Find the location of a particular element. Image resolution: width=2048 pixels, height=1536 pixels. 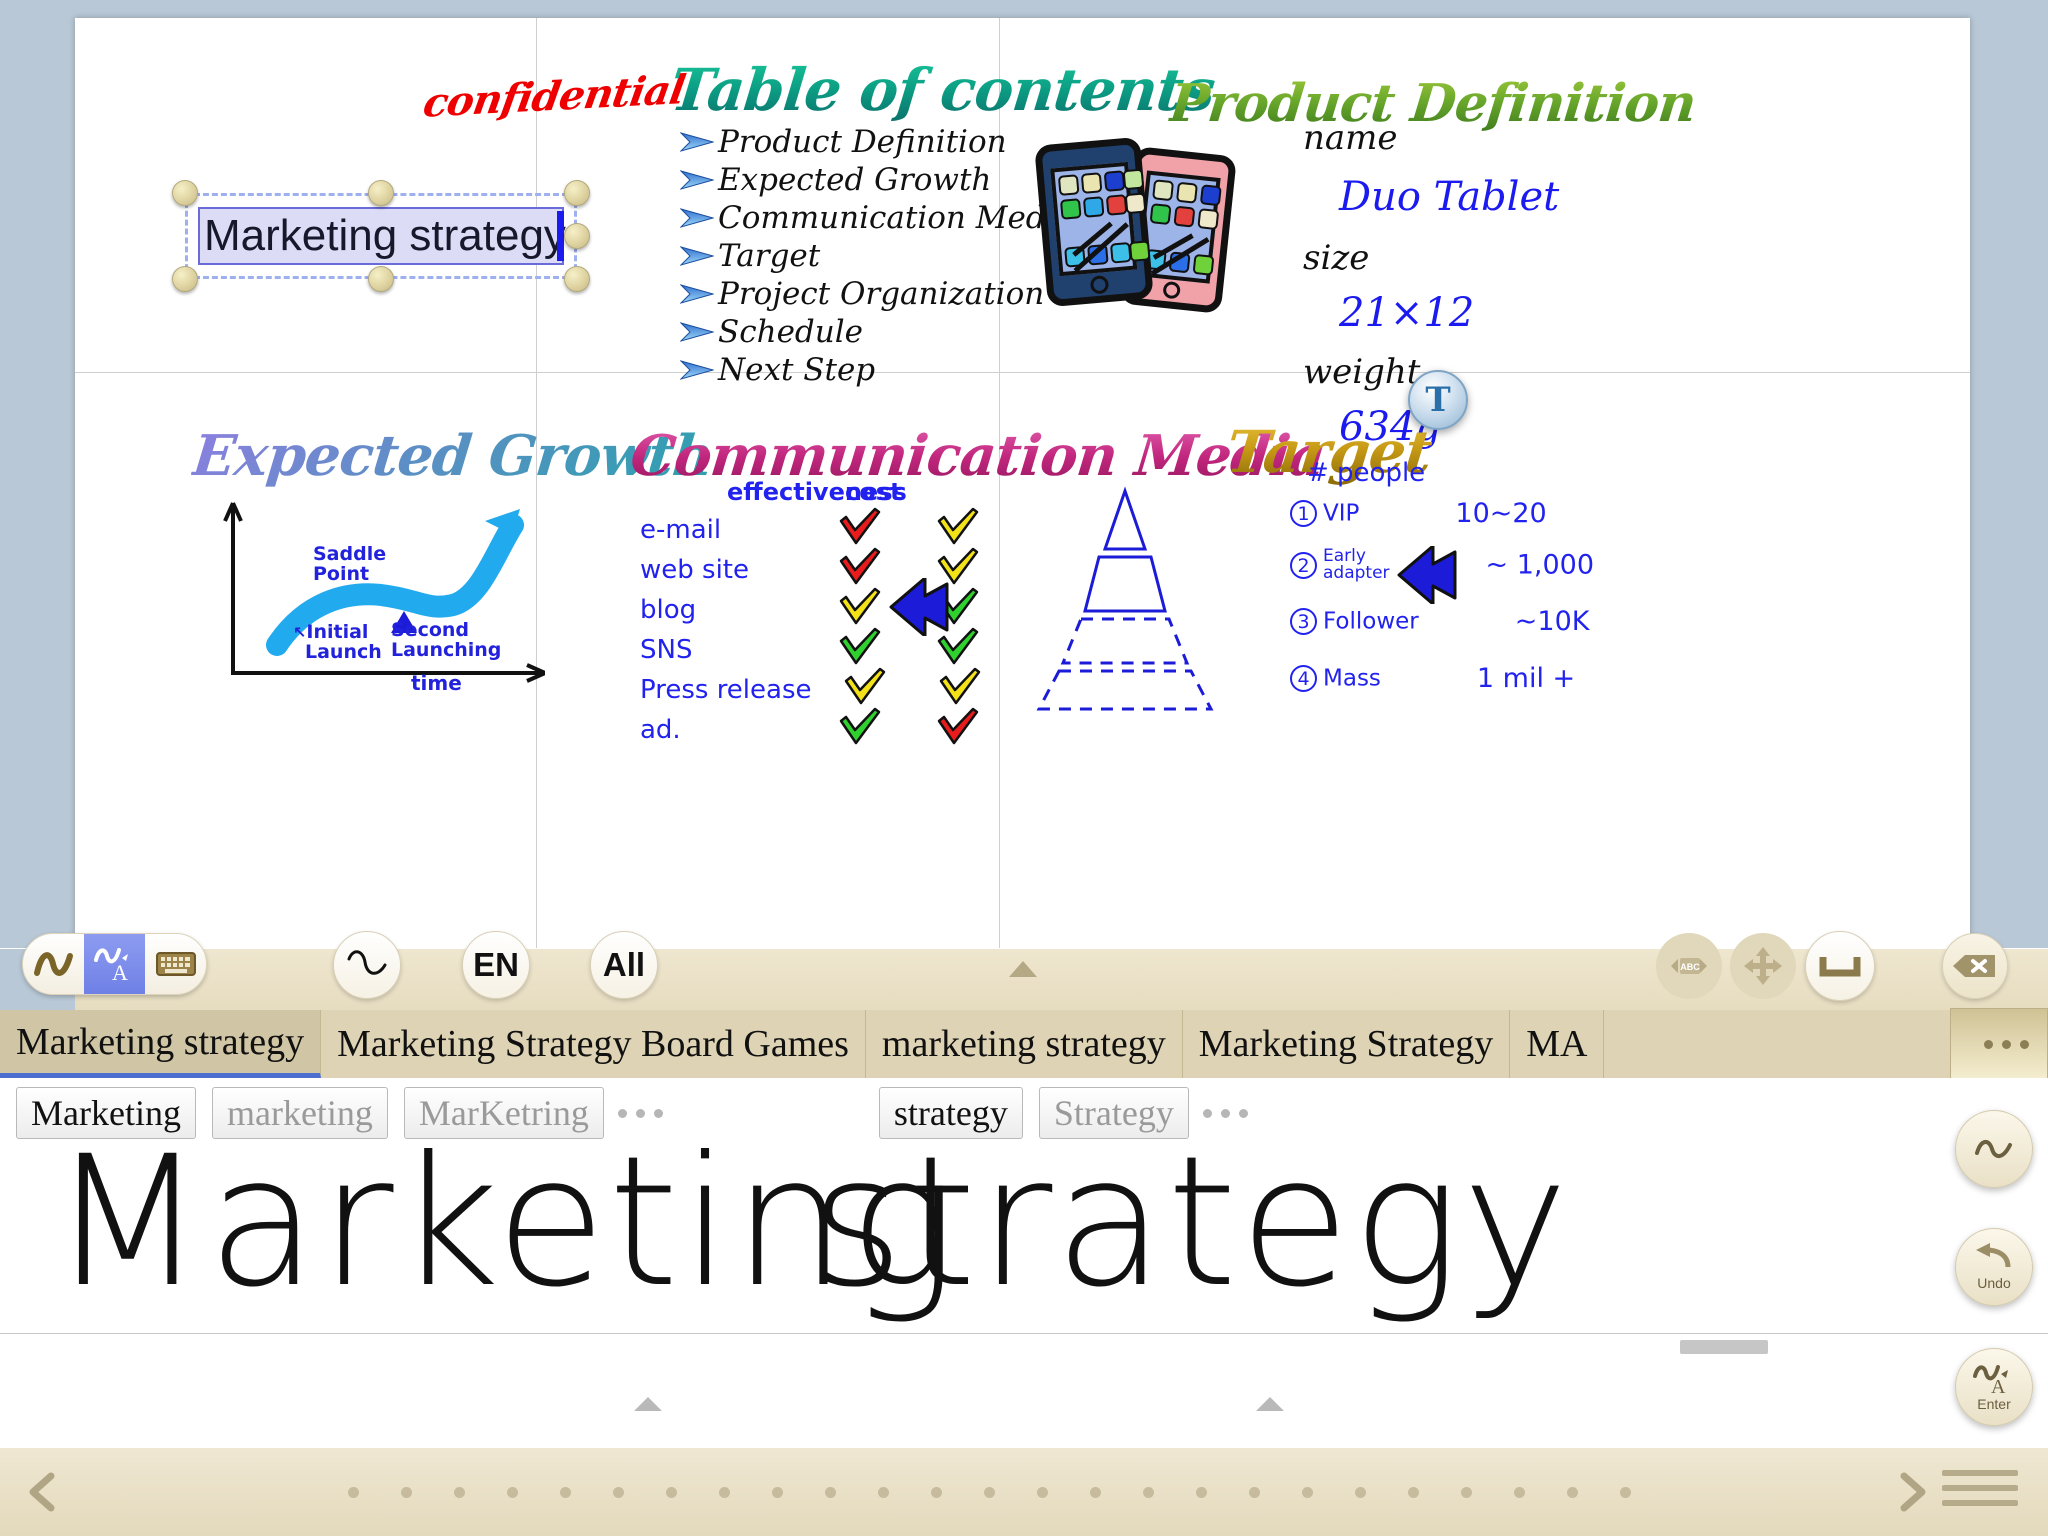

initial-launch-annotation: ↖Initial Launch is located at coordinates (337, 642).